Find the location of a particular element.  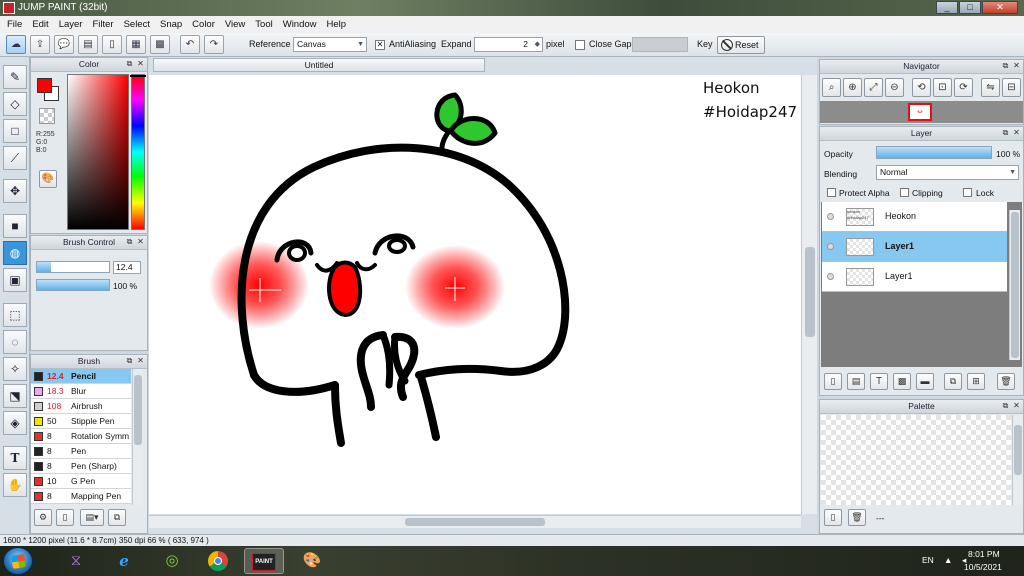

canvas-horizontal-scrollbar is located at coordinates (475, 521).